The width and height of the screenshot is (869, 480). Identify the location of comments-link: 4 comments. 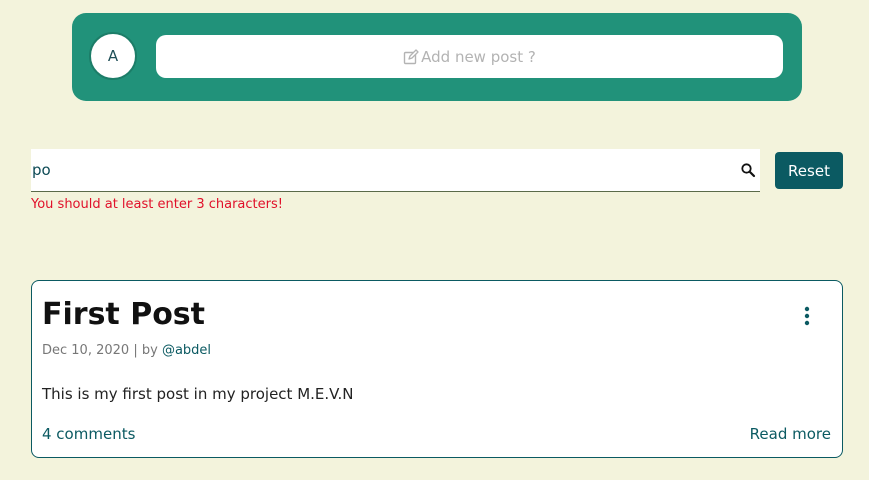
(88, 434).